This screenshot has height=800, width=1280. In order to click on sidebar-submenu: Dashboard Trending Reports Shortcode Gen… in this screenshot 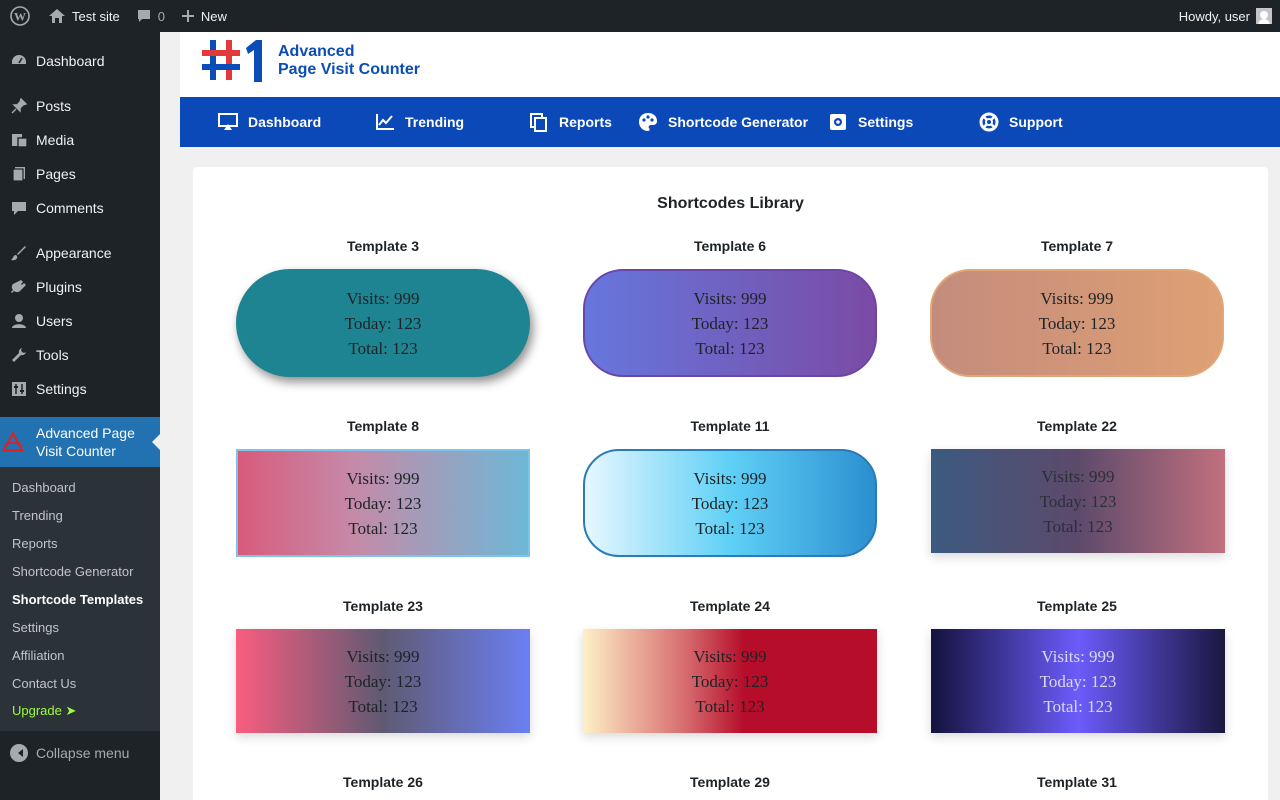, I will do `click(80, 599)`.